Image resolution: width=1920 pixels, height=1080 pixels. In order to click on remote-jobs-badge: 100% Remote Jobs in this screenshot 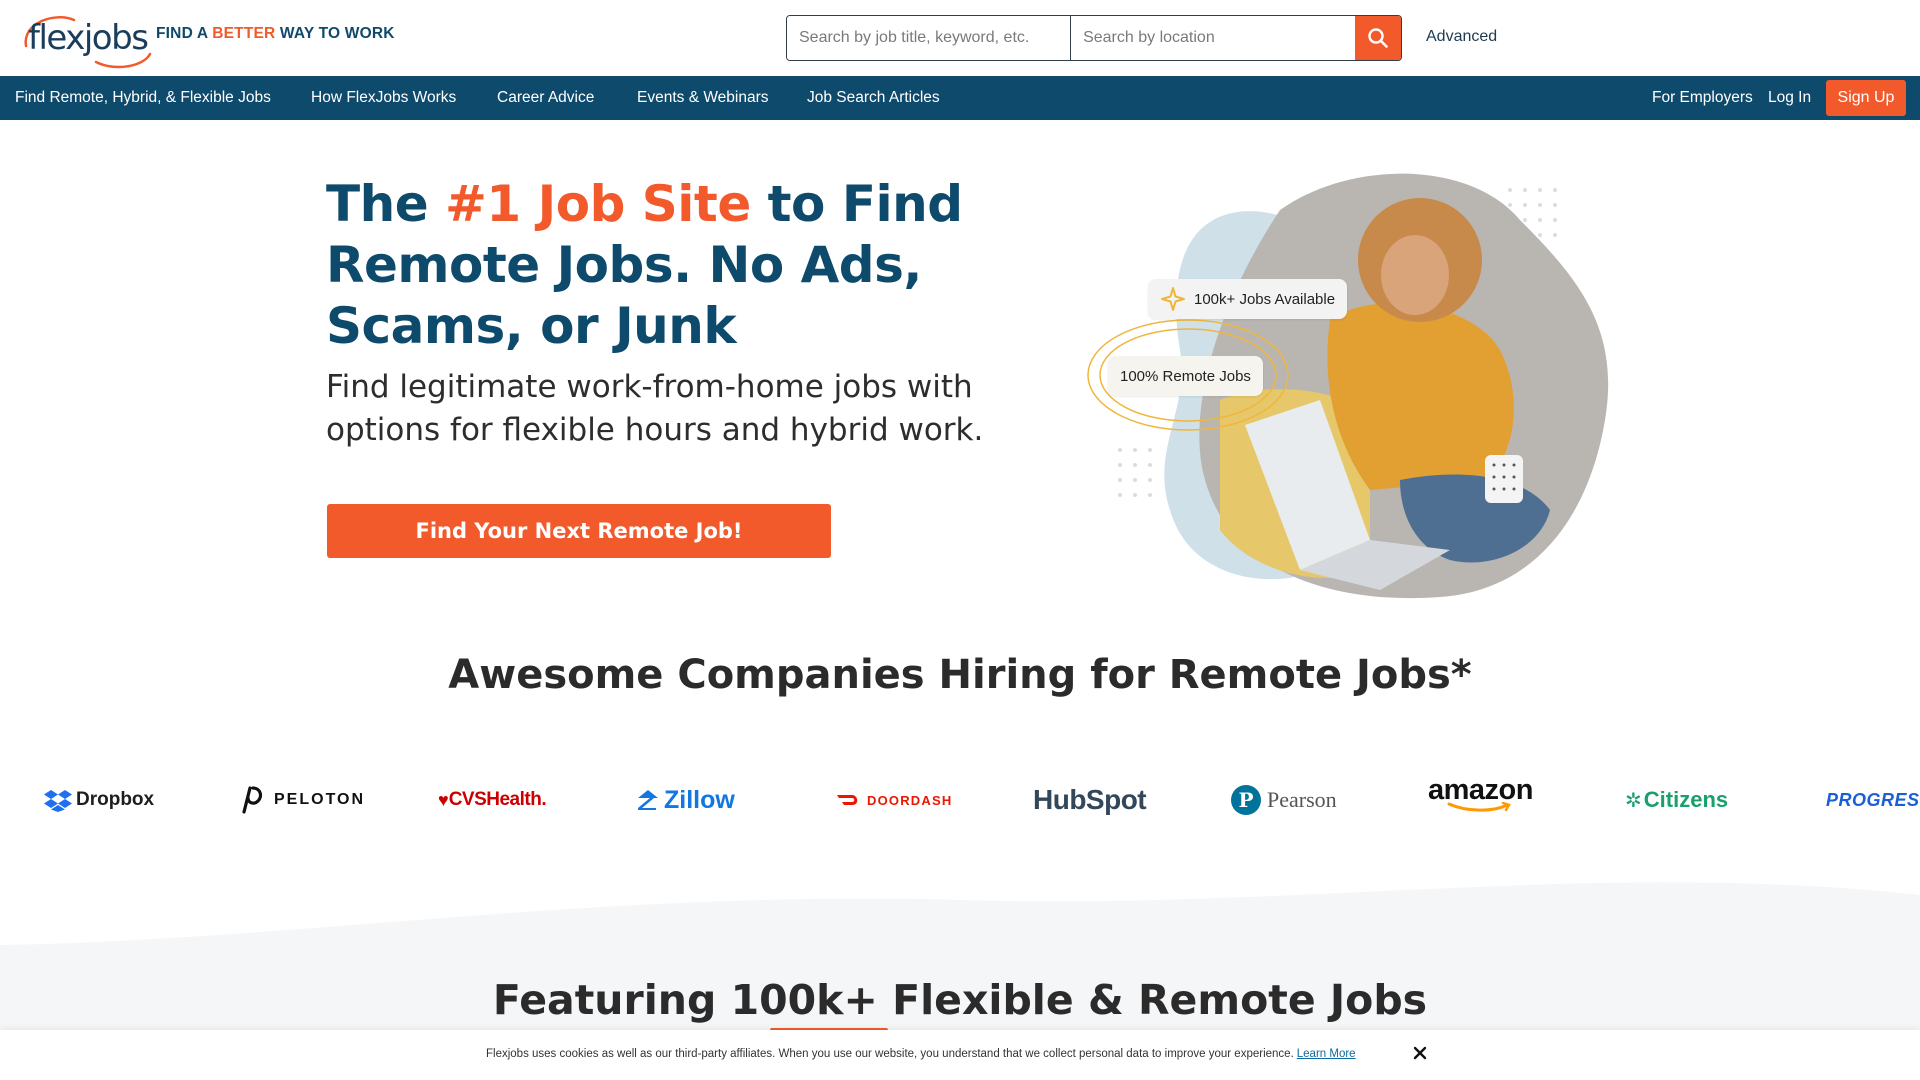, I will do `click(1185, 376)`.